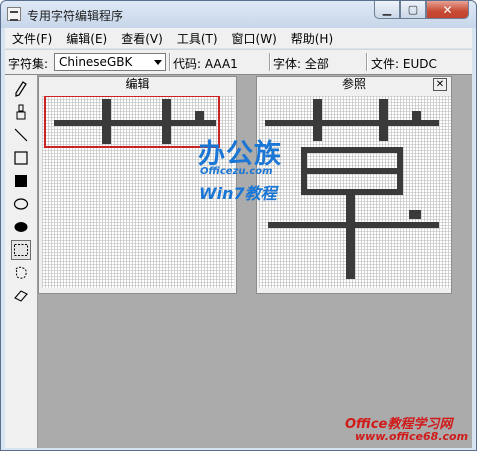  What do you see at coordinates (197, 38) in the screenshot?
I see `menu-tools: 工具(T)` at bounding box center [197, 38].